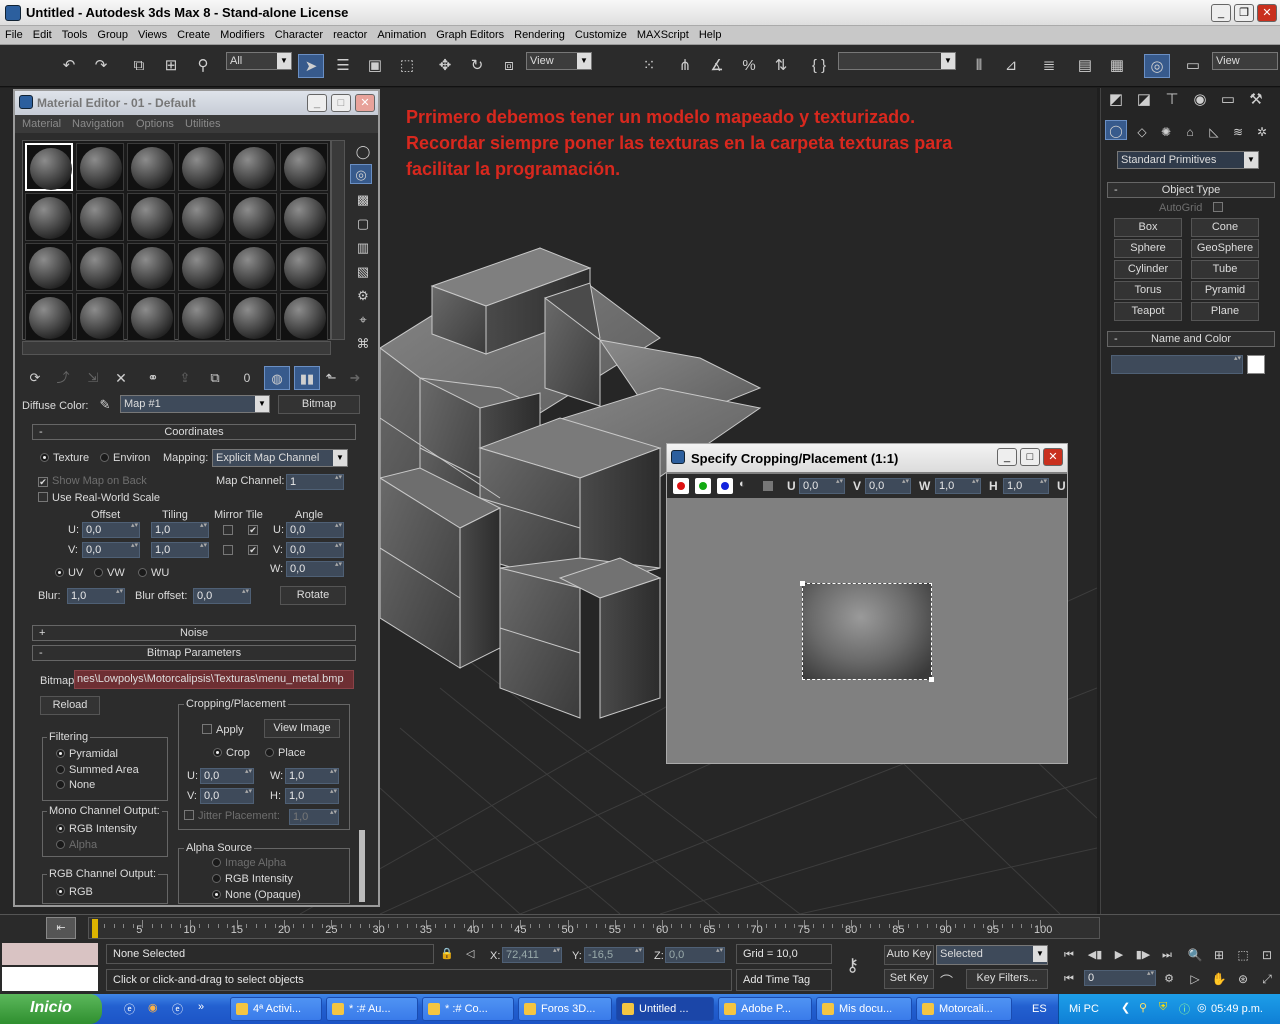 This screenshot has height=1024, width=1280. I want to click on jitter-placement-spinner: 1,0, so click(314, 817).